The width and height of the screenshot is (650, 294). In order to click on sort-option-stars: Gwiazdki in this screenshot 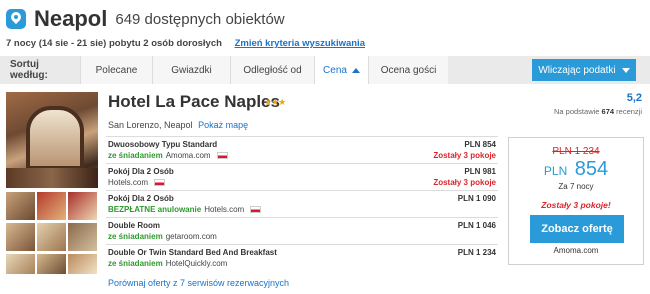, I will do `click(191, 70)`.